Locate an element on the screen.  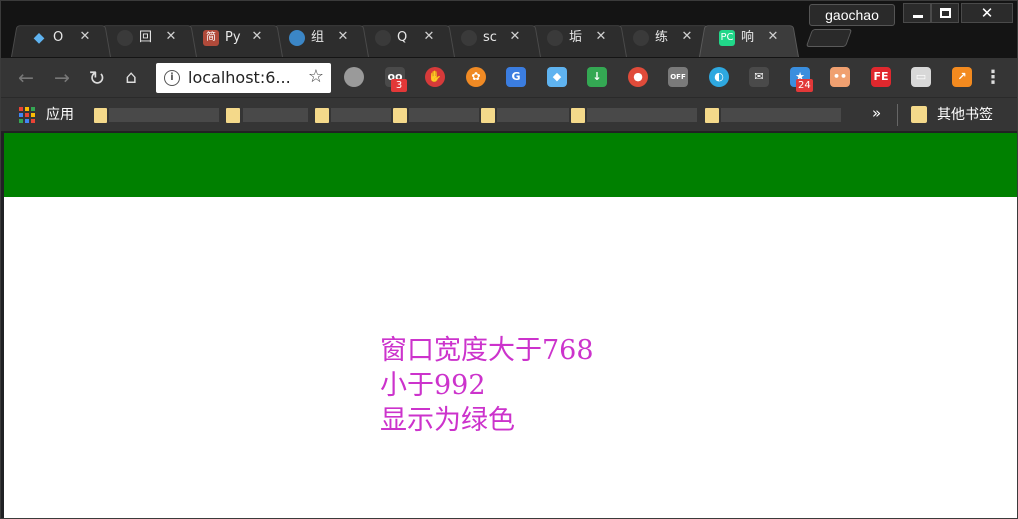
new-tab-button is located at coordinates (829, 38).